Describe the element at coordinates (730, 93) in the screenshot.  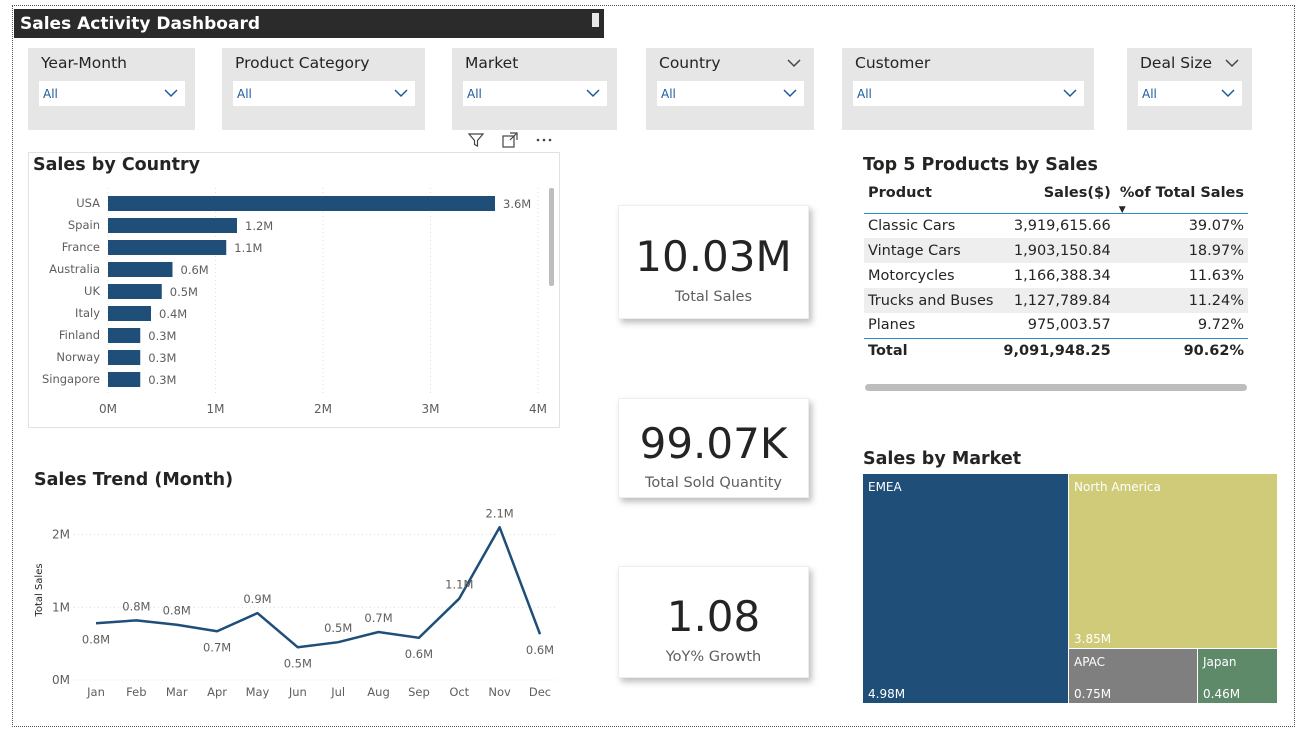
I see `country-dropdown: All` at that location.